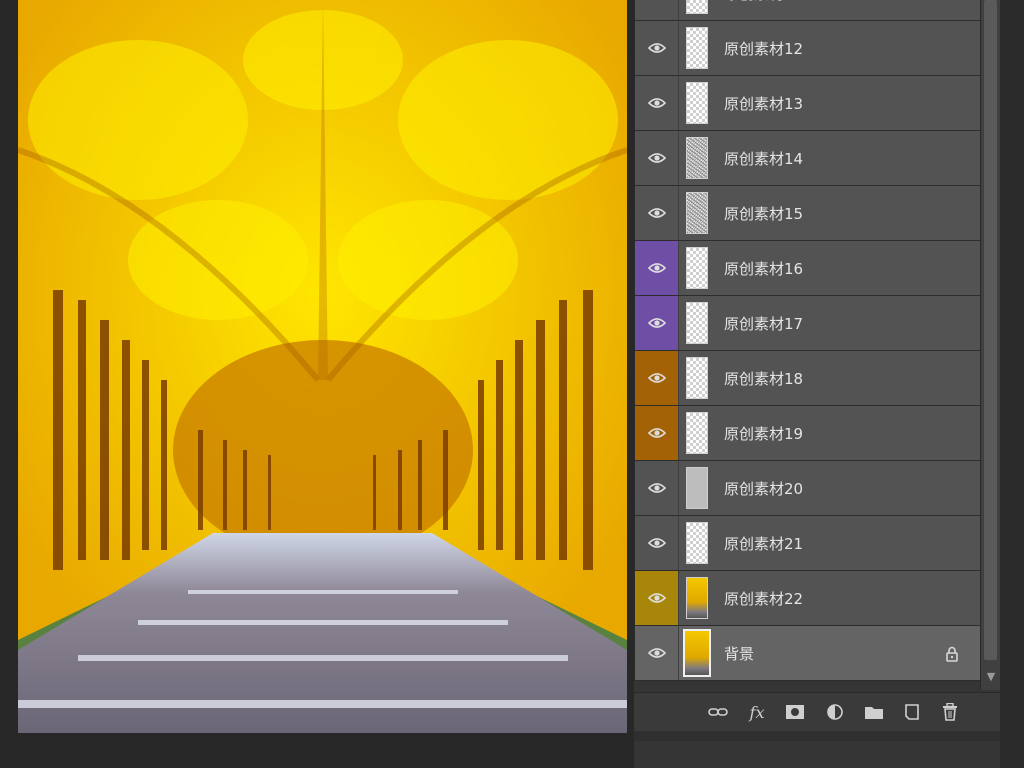 This screenshot has width=1024, height=768. Describe the element at coordinates (808, 598) in the screenshot. I see `layer-row: 原创素材22` at that location.